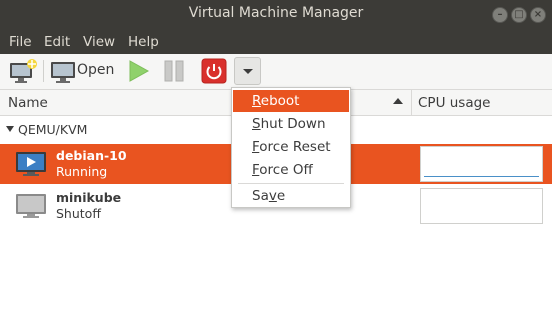 This screenshot has height=310, width=552. I want to click on title-bar: Virtual Machine Manager – □ ×, so click(276, 15).